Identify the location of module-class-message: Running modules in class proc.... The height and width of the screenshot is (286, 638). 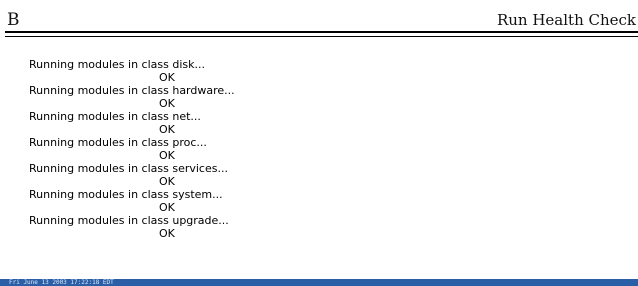
(118, 142).